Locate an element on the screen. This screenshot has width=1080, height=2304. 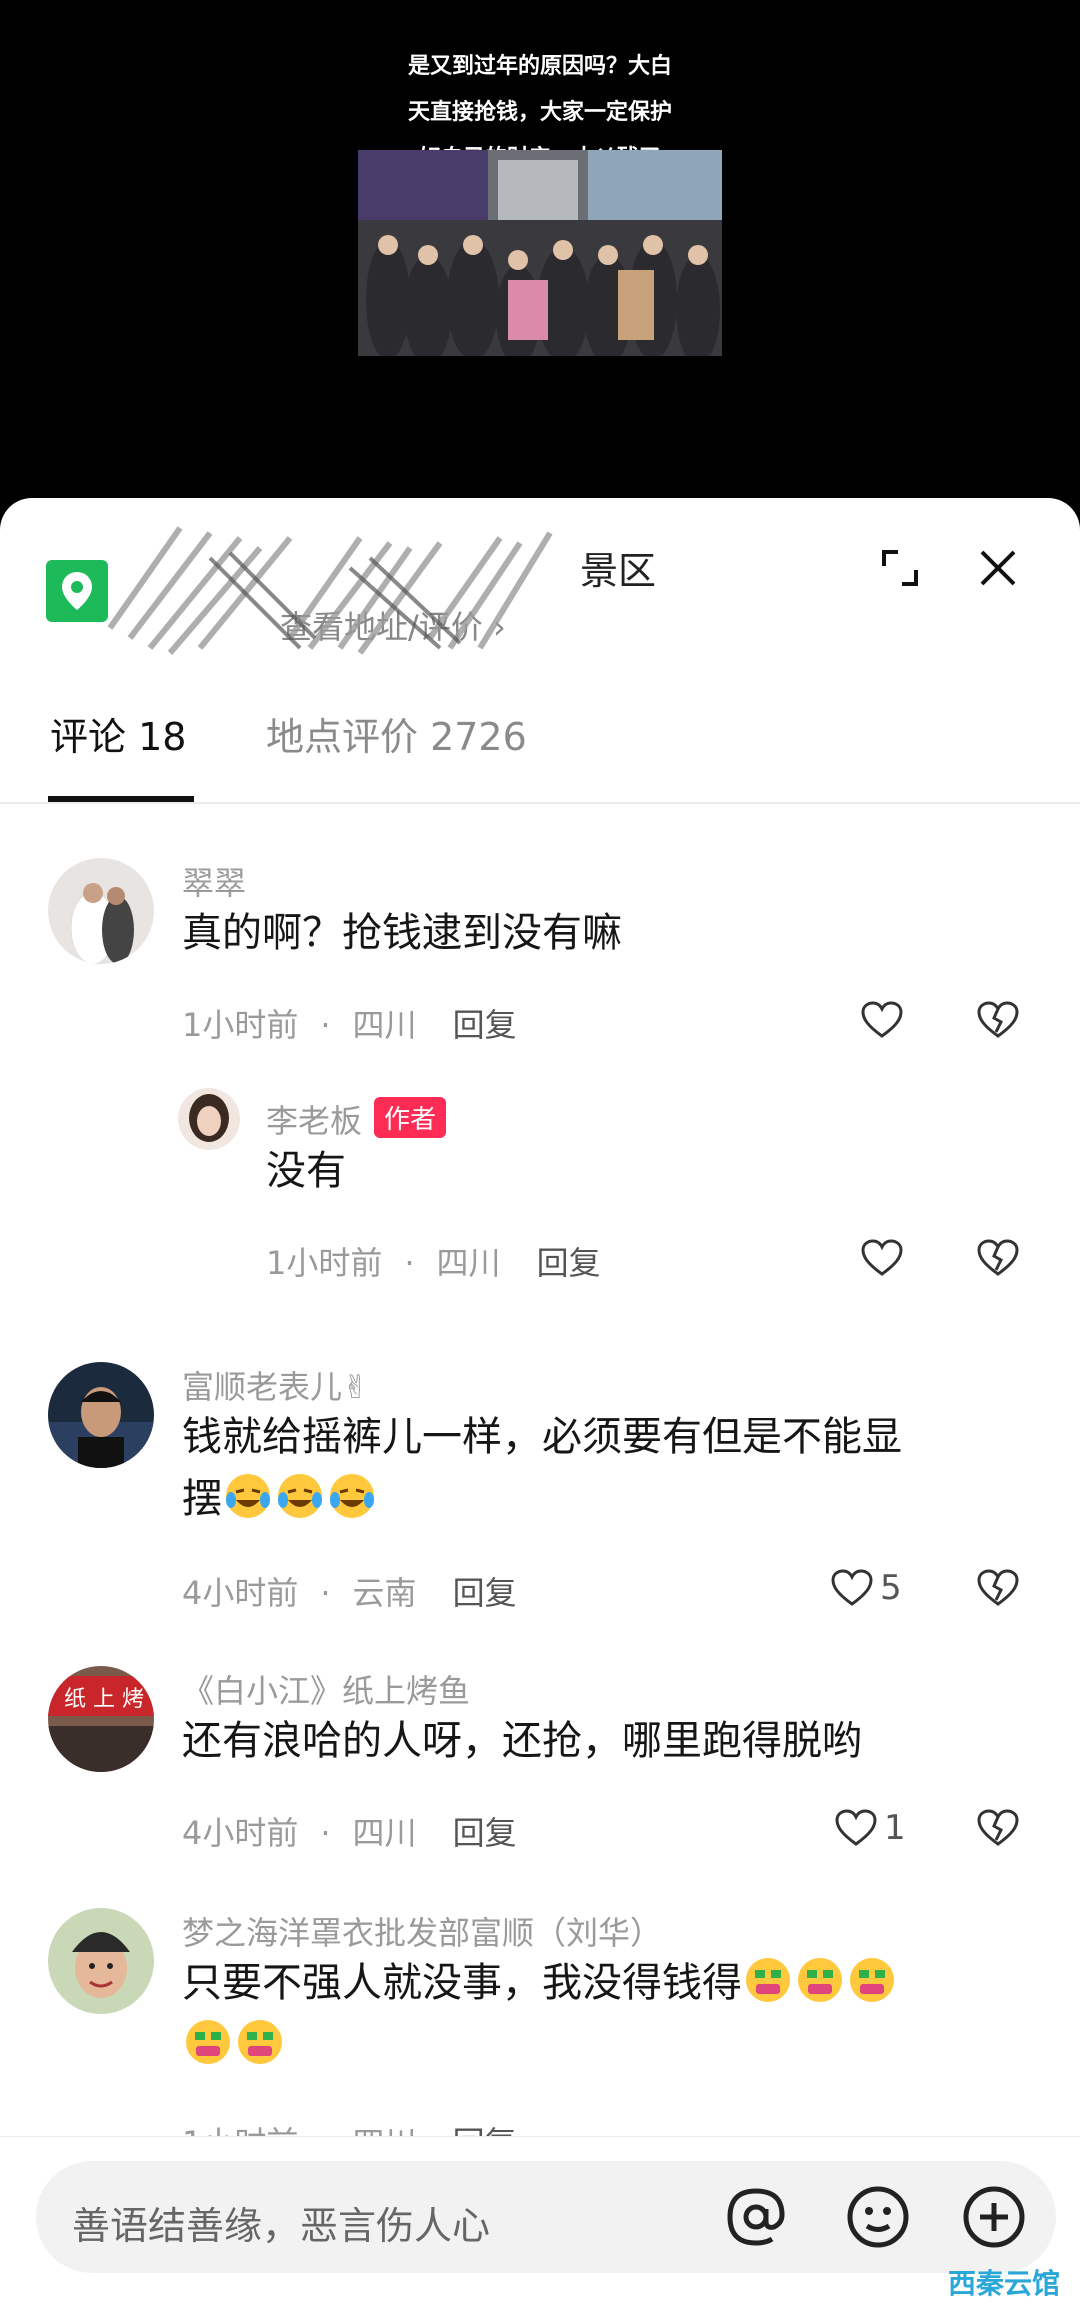
like-count: 1 is located at coordinates (895, 1828).